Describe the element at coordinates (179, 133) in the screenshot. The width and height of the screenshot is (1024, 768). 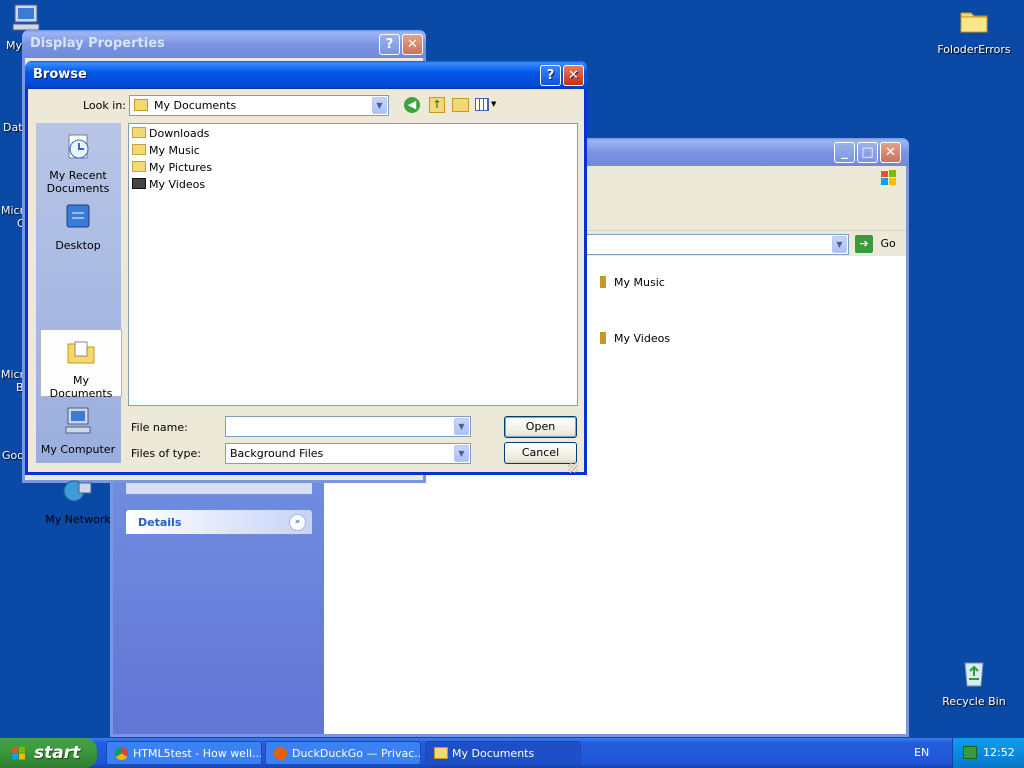
I see `file-item-label: Downloads` at that location.